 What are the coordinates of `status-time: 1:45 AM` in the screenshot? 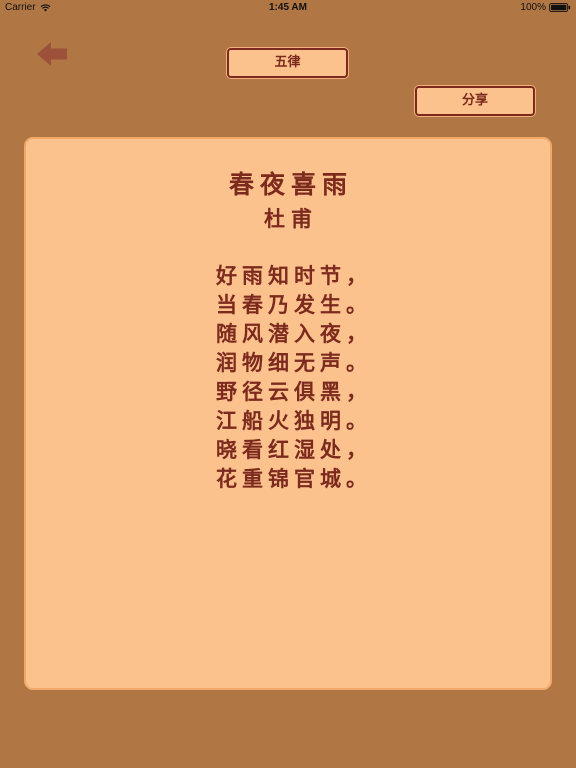 It's located at (288, 7).